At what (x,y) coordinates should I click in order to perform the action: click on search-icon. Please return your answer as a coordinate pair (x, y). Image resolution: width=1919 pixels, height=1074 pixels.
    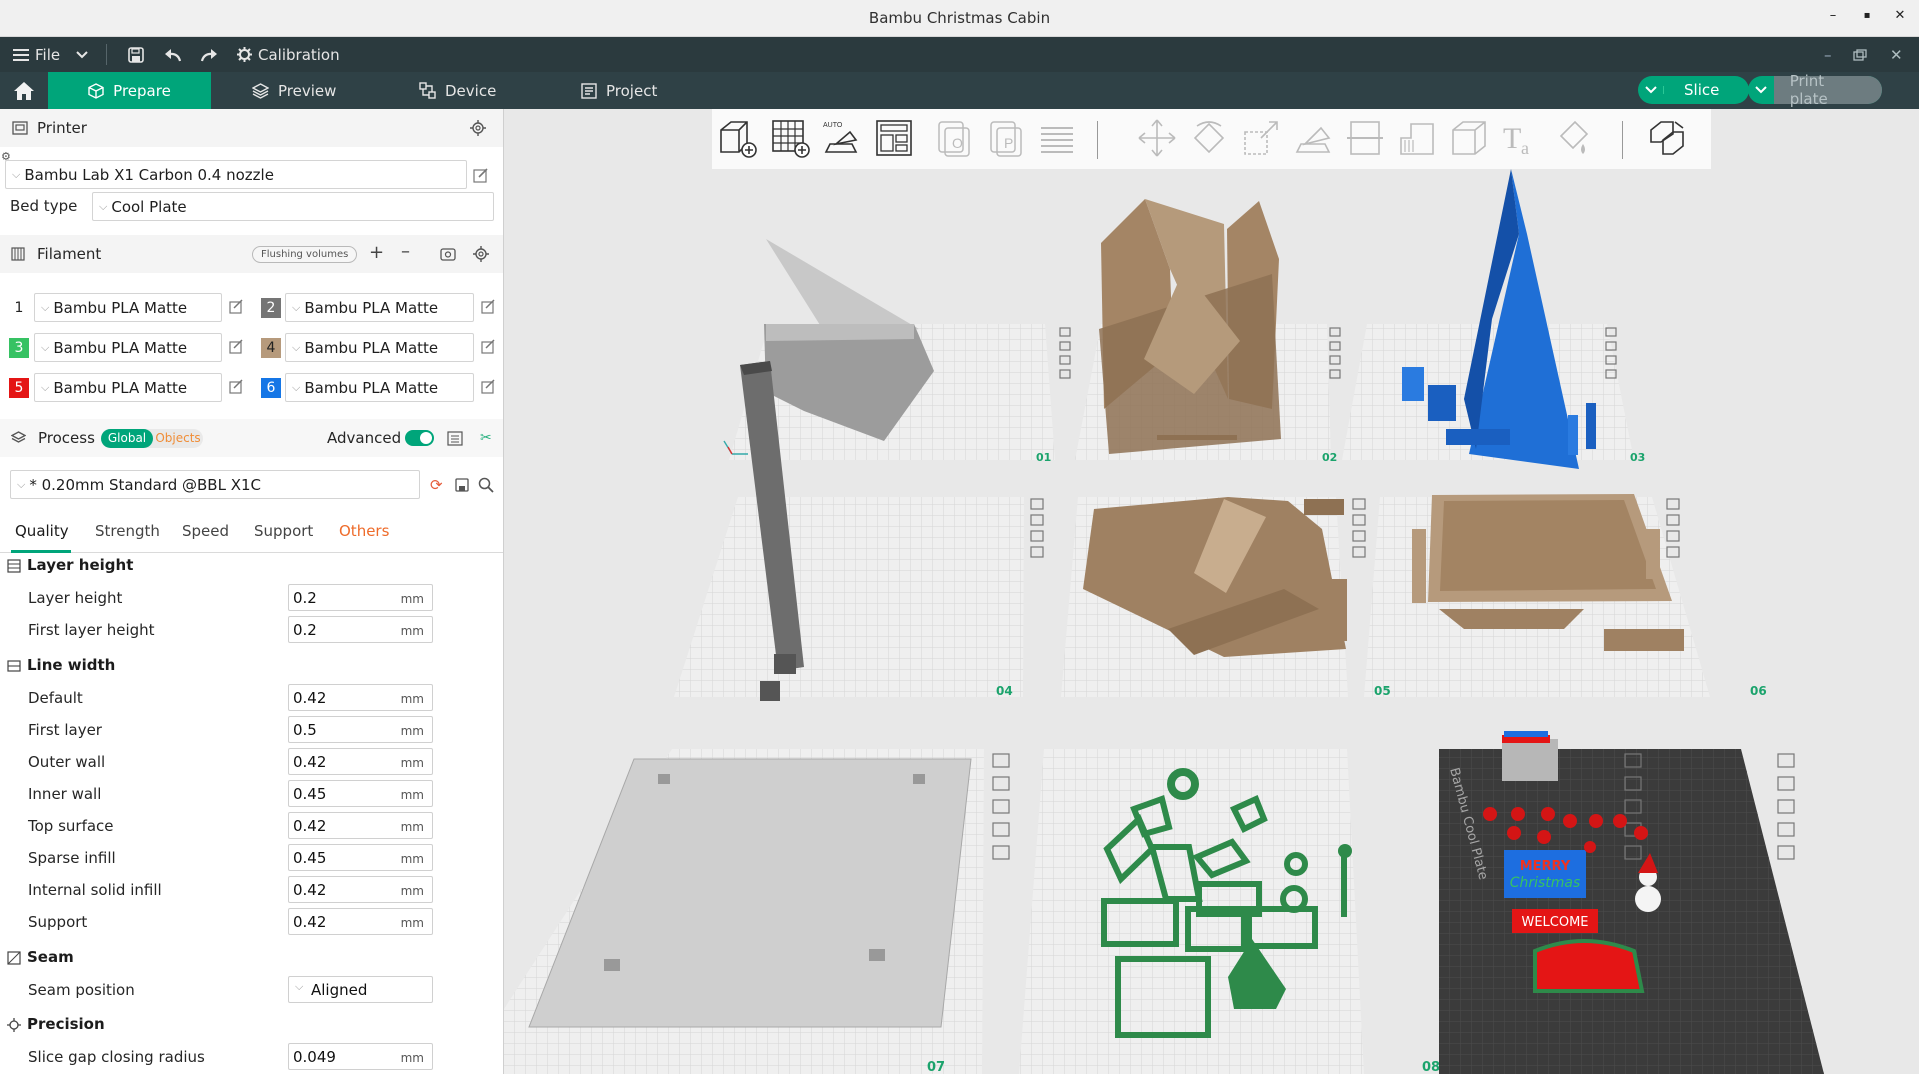
    Looking at the image, I should click on (486, 485).